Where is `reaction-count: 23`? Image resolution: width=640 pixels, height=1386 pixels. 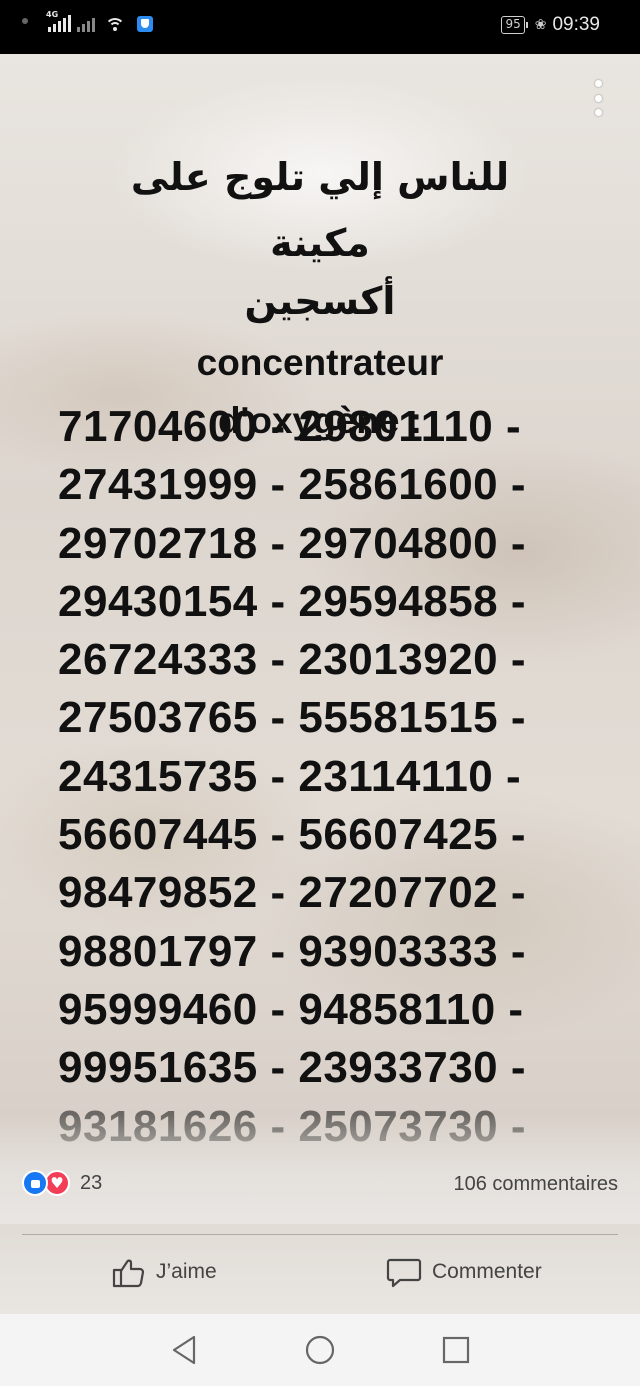 reaction-count: 23 is located at coordinates (91, 1182).